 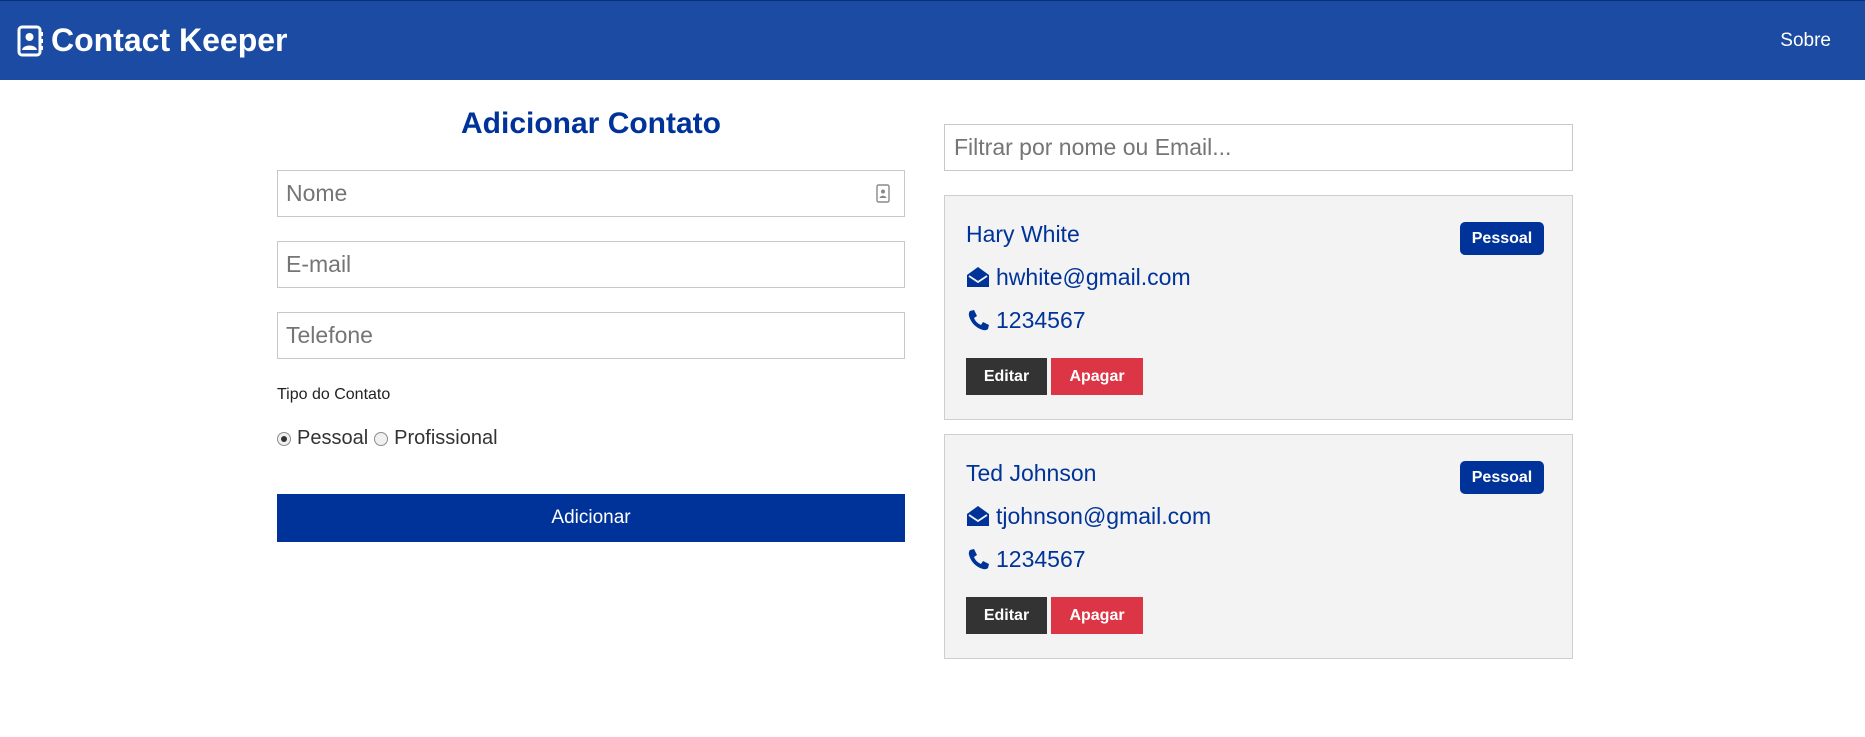 What do you see at coordinates (381, 438) in the screenshot?
I see `radio-professional` at bounding box center [381, 438].